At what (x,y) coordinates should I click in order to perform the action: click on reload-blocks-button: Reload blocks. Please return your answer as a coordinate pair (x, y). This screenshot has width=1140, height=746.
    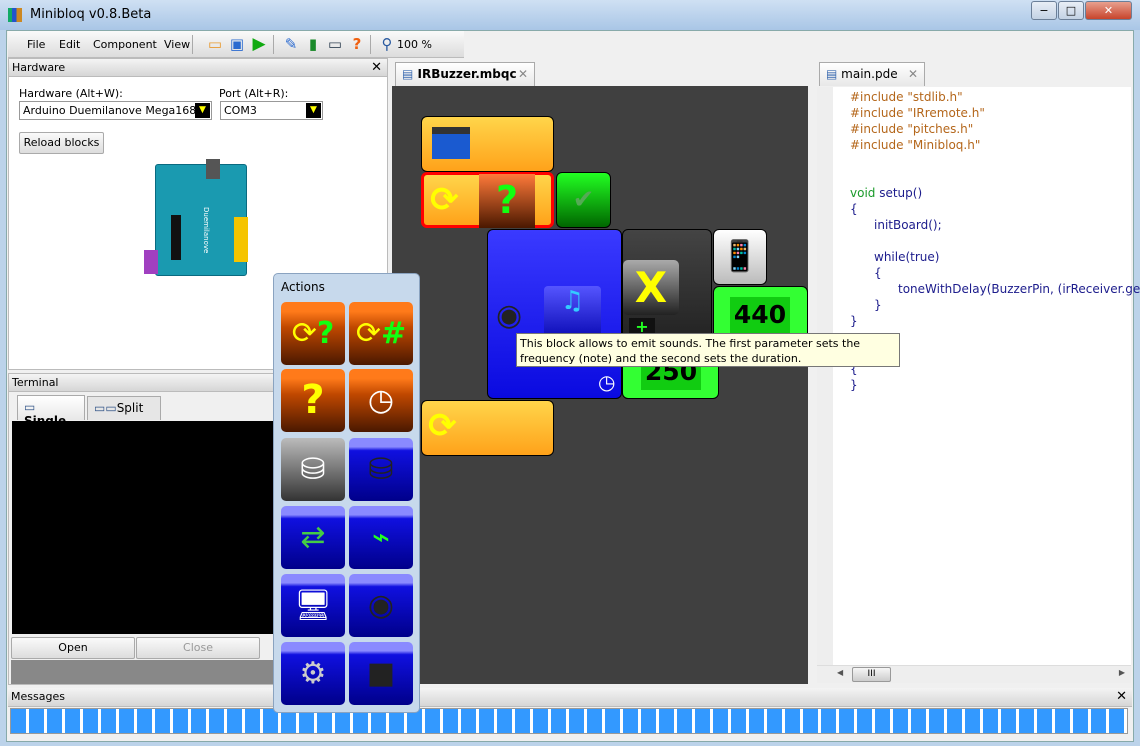
    Looking at the image, I should click on (61, 143).